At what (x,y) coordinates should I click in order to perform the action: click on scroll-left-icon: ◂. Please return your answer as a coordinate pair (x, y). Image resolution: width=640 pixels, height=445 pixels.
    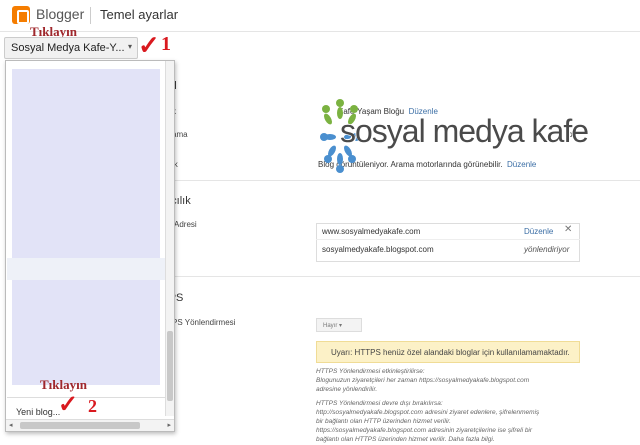
    Looking at the image, I should click on (11, 425).